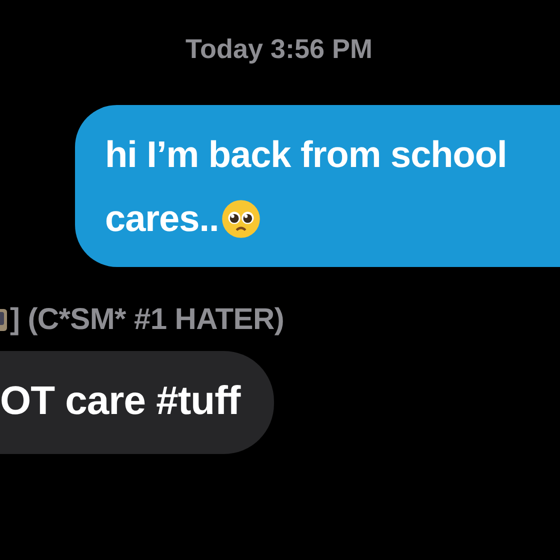 The image size is (560, 560). I want to click on sender-name: ] (C*SM* #1 HATER), so click(147, 320).